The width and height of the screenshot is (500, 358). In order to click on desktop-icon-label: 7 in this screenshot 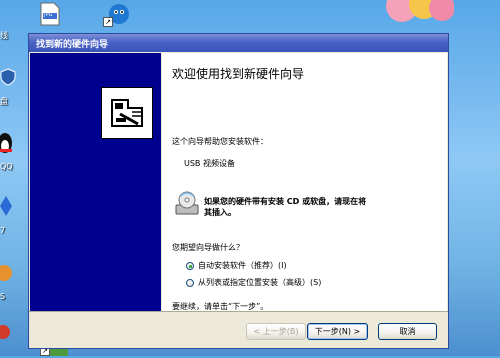, I will do `click(3, 230)`.